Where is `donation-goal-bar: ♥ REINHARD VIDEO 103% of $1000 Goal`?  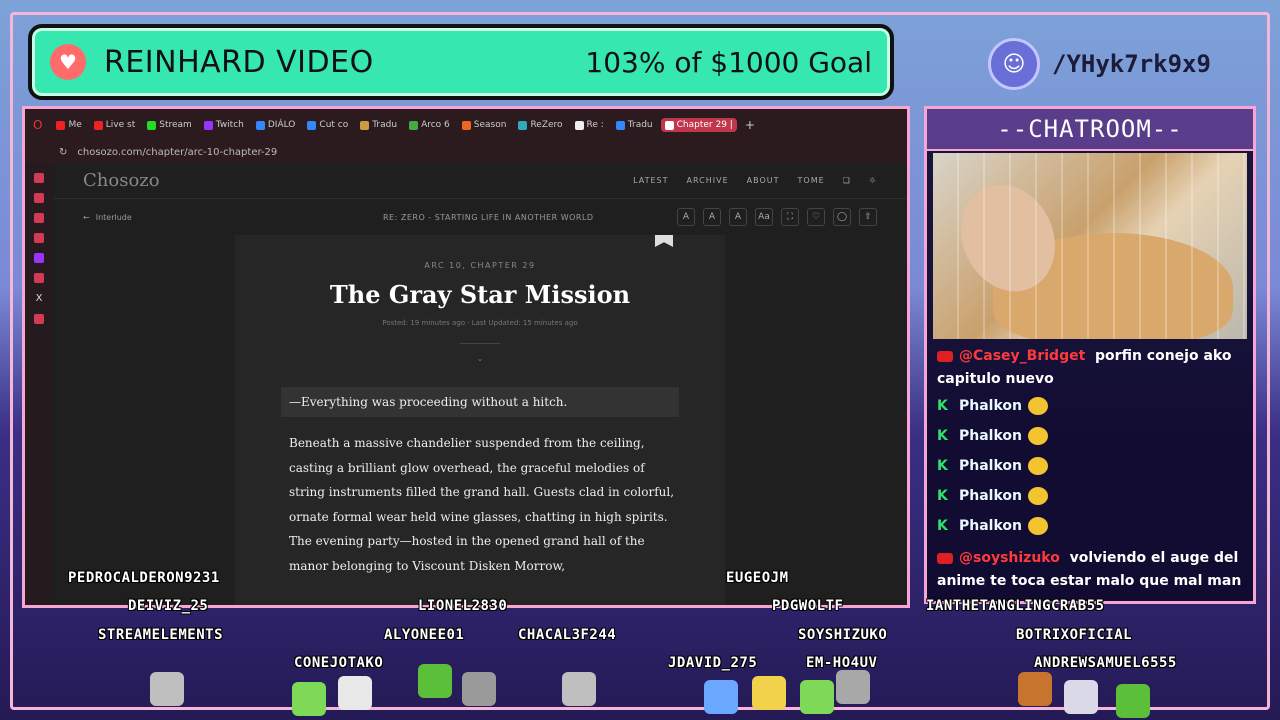 donation-goal-bar: ♥ REINHARD VIDEO 103% of $1000 Goal is located at coordinates (461, 62).